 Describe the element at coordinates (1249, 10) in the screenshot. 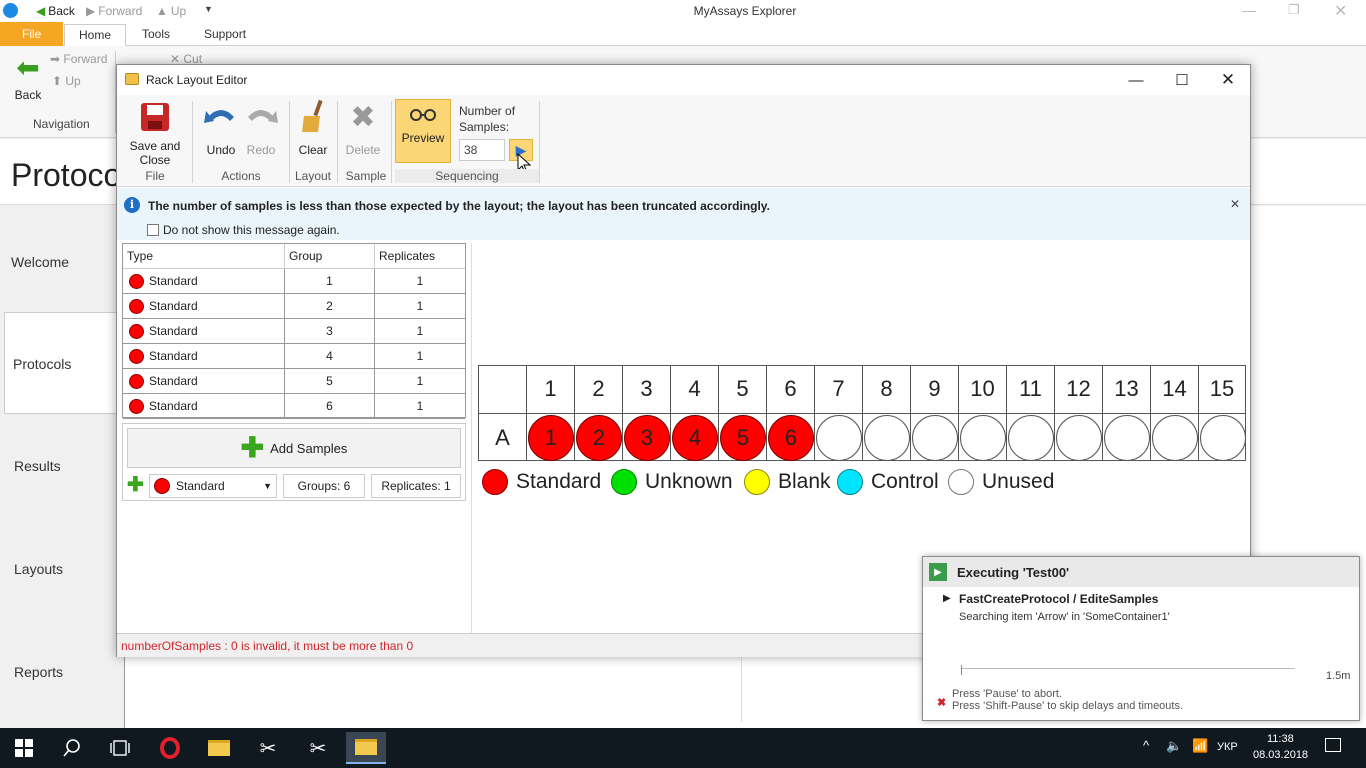

I see `main-minimize-icon: —` at that location.